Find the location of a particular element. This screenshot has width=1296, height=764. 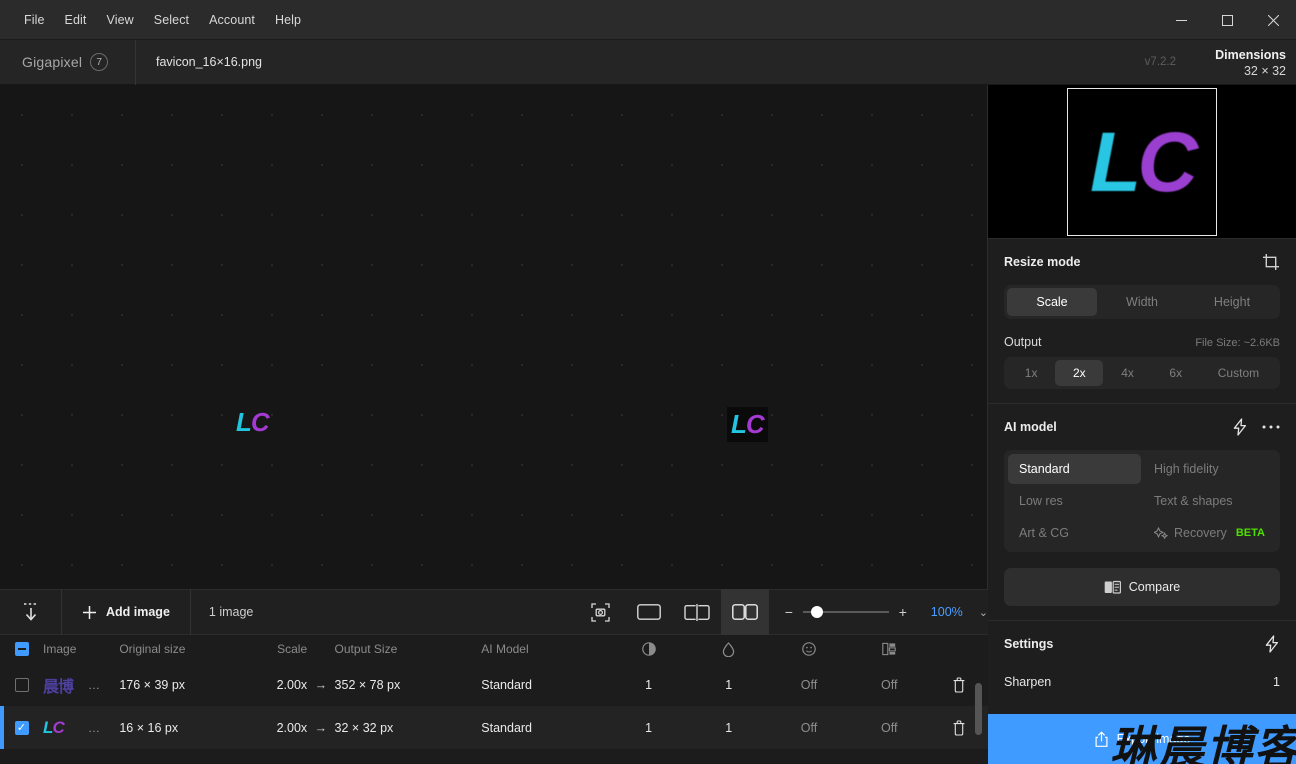

ai-model-recovery: Recovery BETA is located at coordinates (1209, 533).